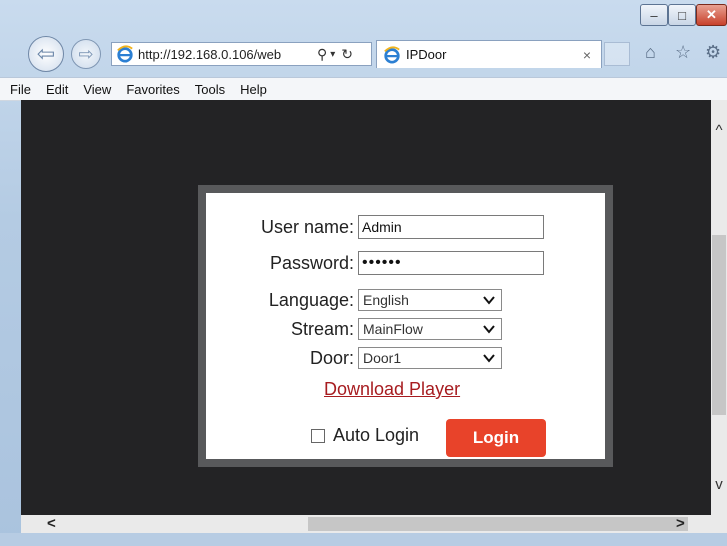 The image size is (727, 546). I want to click on refresh-icon: ↻, so click(347, 54).